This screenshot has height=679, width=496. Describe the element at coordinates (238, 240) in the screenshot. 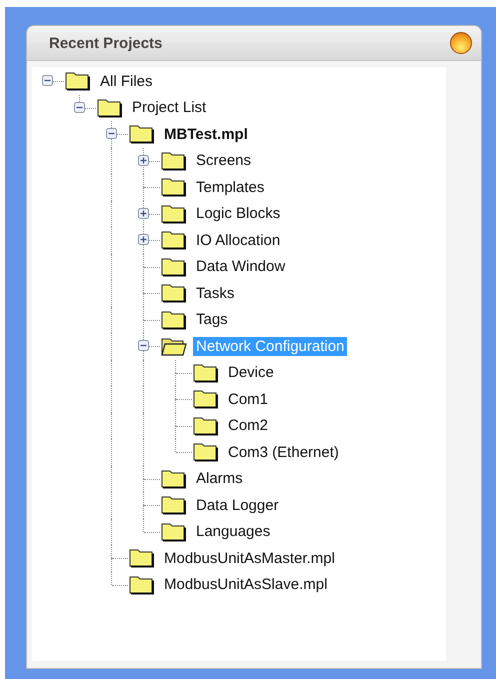

I see `tree-item: IO Allocation` at that location.